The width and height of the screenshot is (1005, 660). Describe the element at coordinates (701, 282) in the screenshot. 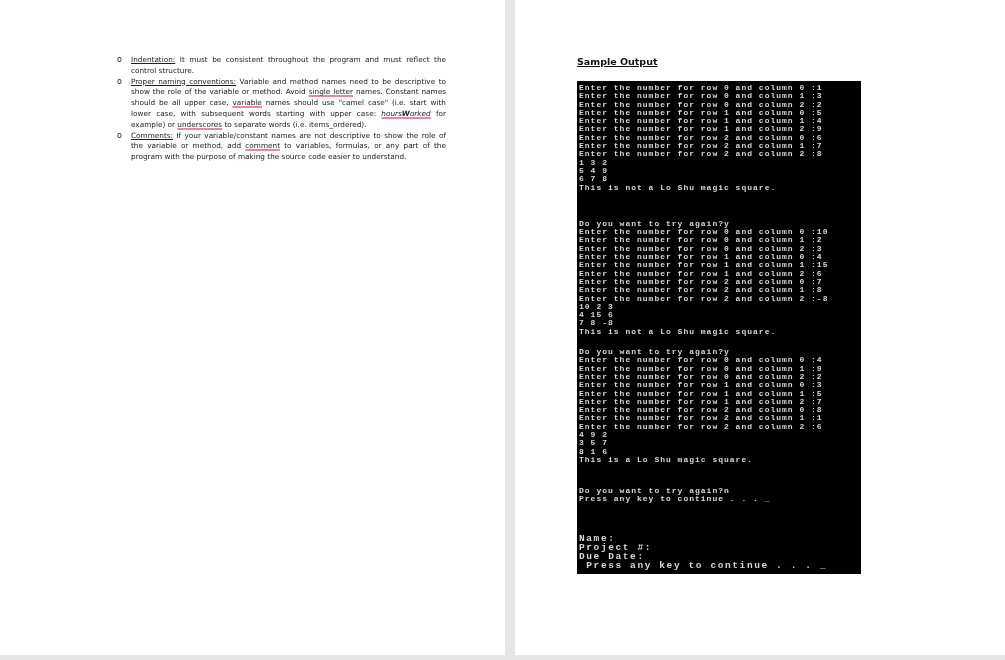

I see `console-line: Enter the number for row 2 and column 0 :7` at that location.